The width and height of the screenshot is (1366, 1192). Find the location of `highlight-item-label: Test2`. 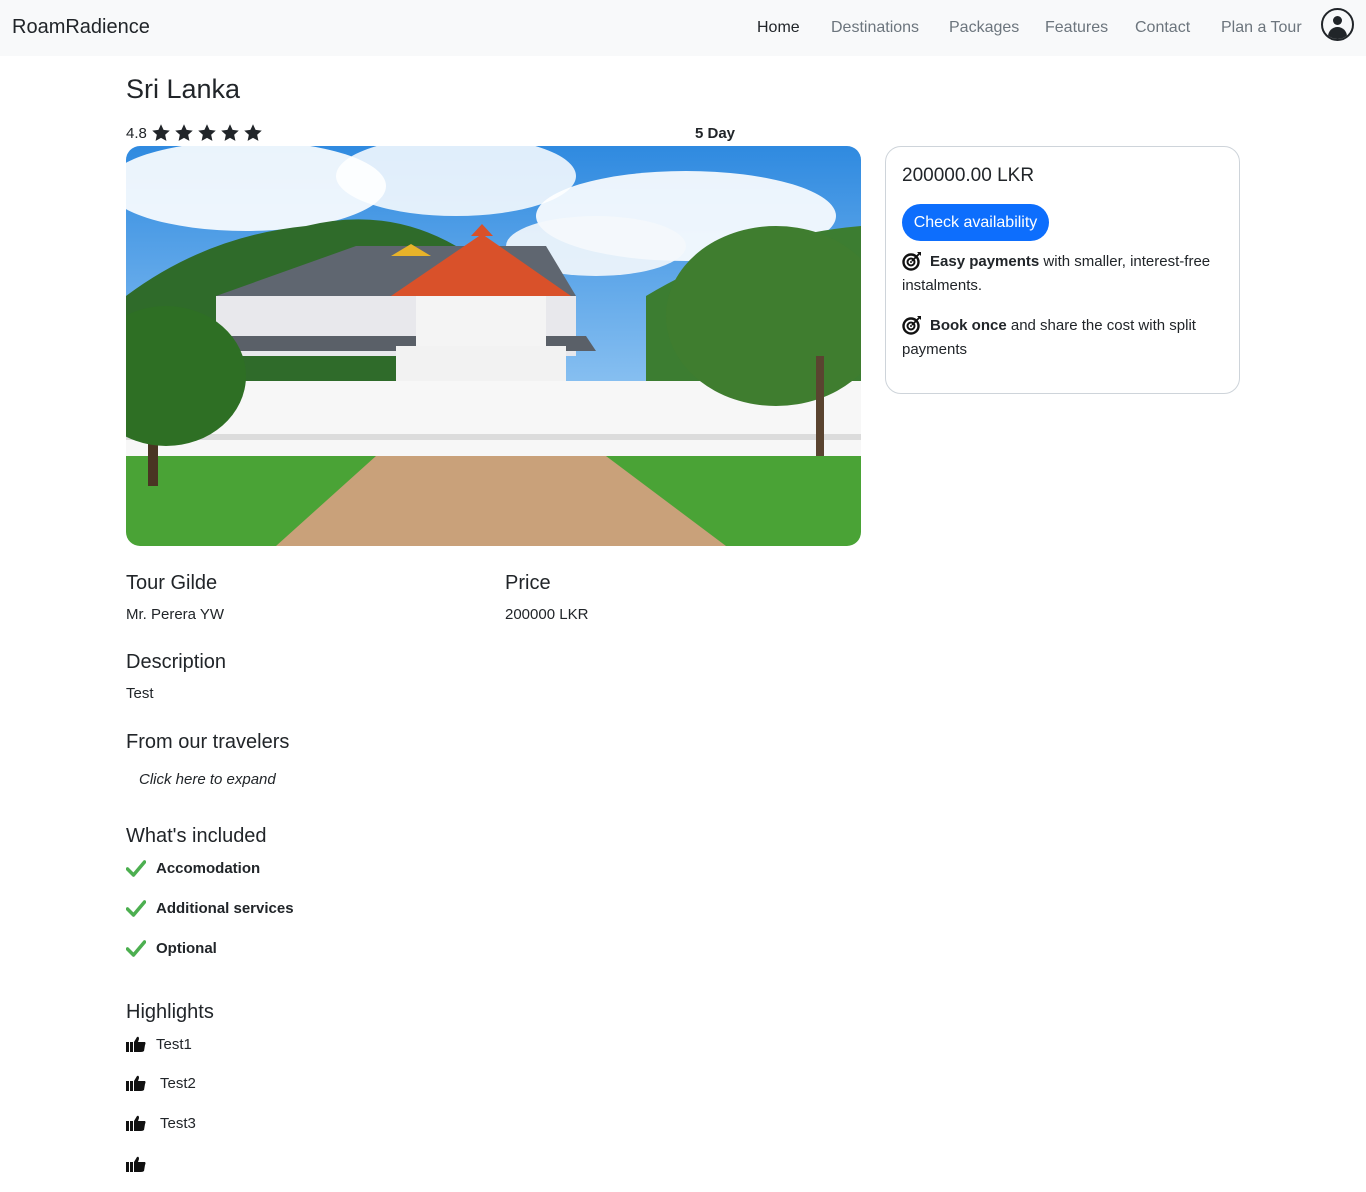

highlight-item-label: Test2 is located at coordinates (178, 1083).